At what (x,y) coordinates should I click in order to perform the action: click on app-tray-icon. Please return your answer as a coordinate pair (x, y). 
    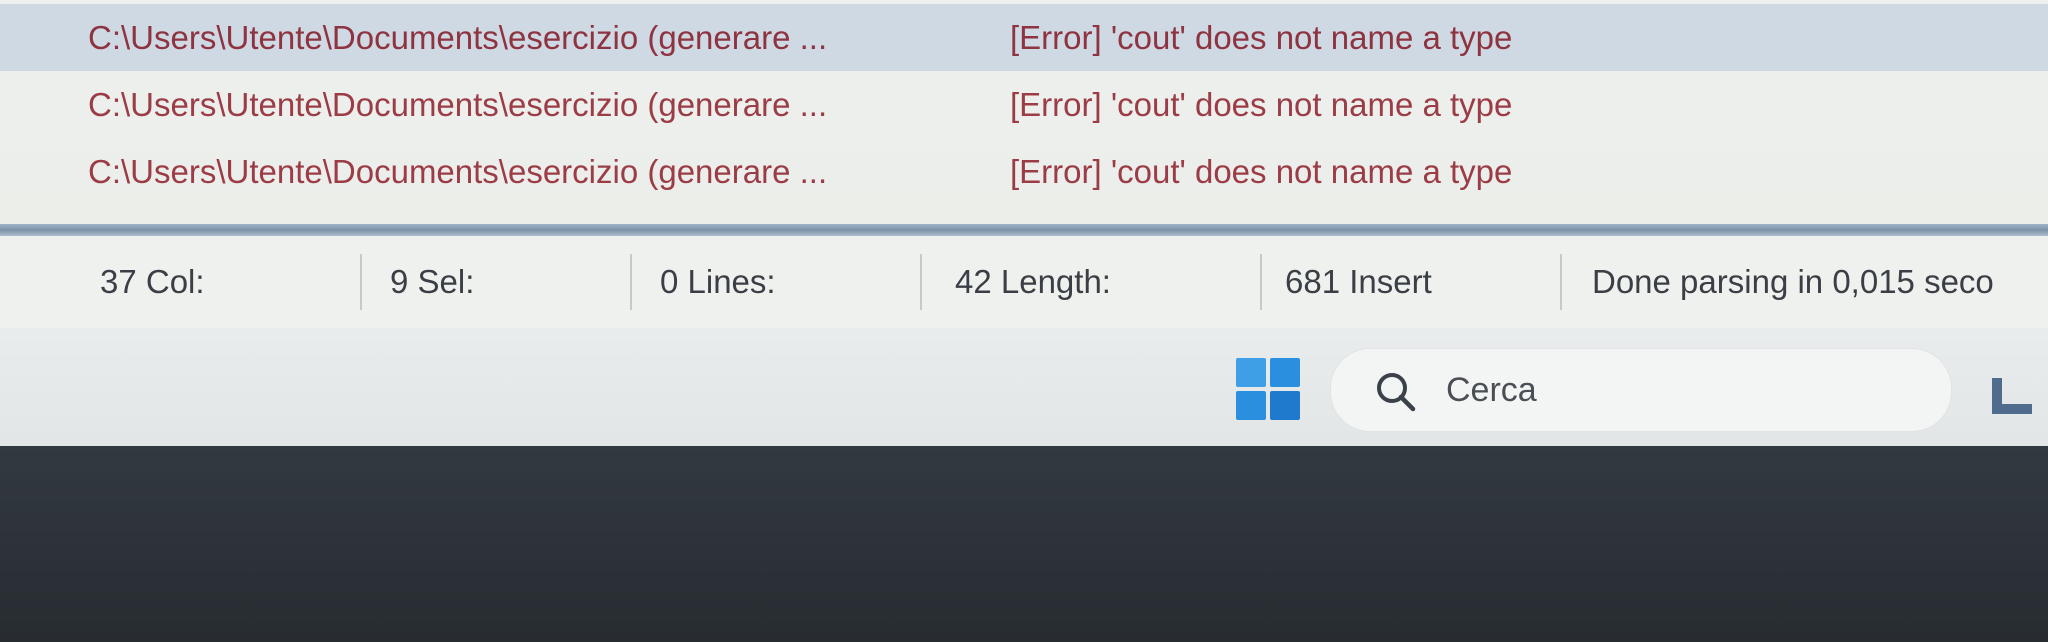
    Looking at the image, I should click on (2012, 396).